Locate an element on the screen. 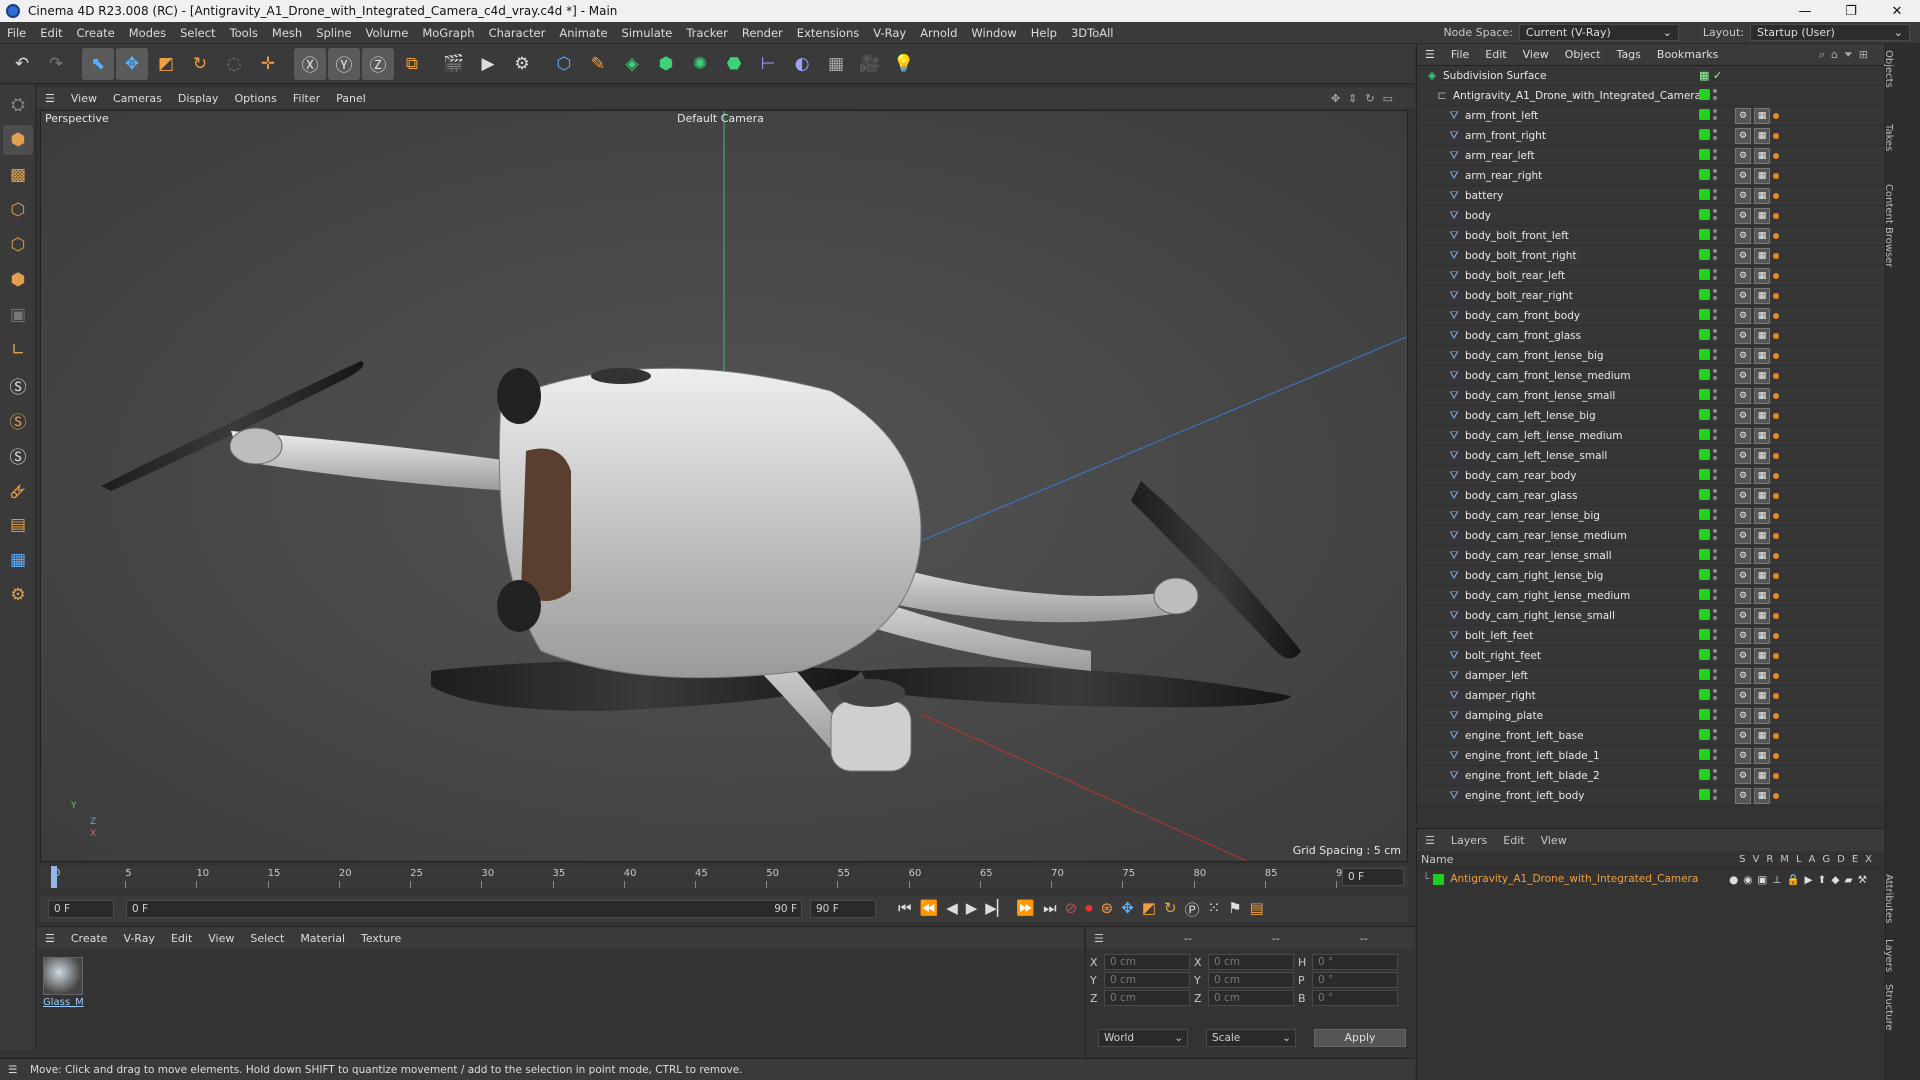 This screenshot has width=1920, height=1080. viewport-menu-view: View is located at coordinates (84, 98).